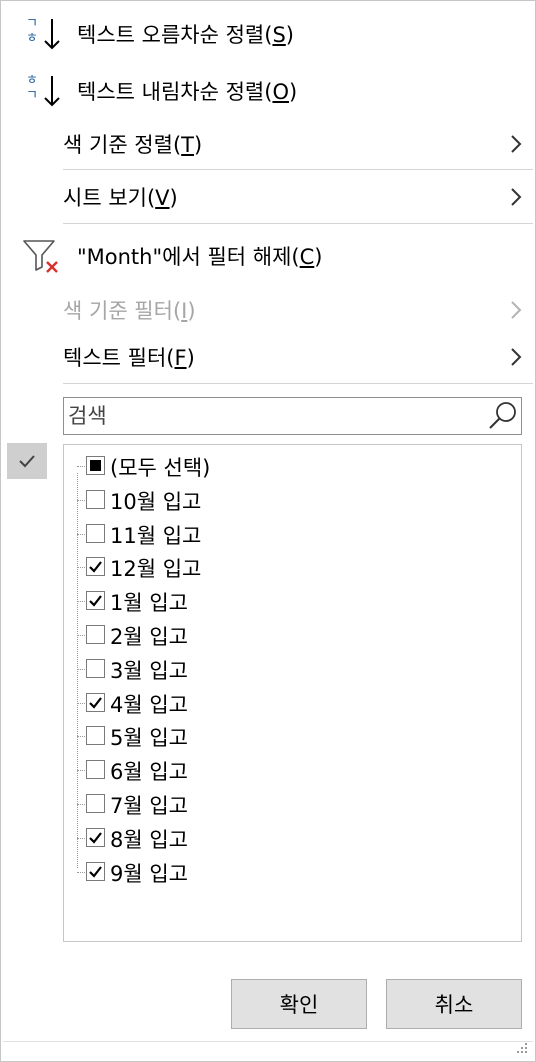 The image size is (536, 1062). I want to click on search-input, so click(276, 416).